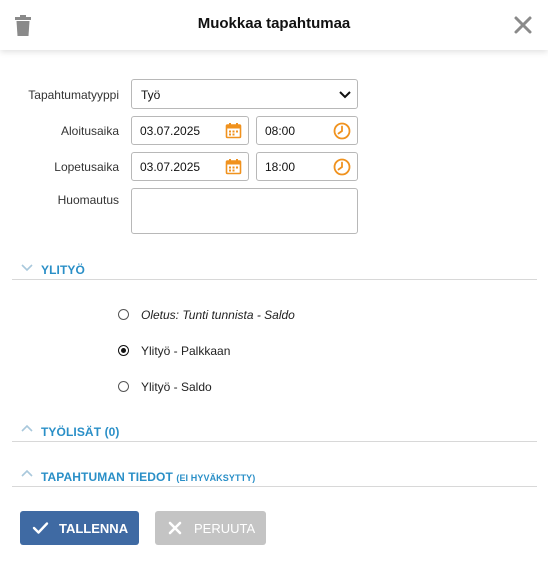 The width and height of the screenshot is (548, 568). Describe the element at coordinates (307, 166) in the screenshot. I see `end-time-field: 18:00` at that location.